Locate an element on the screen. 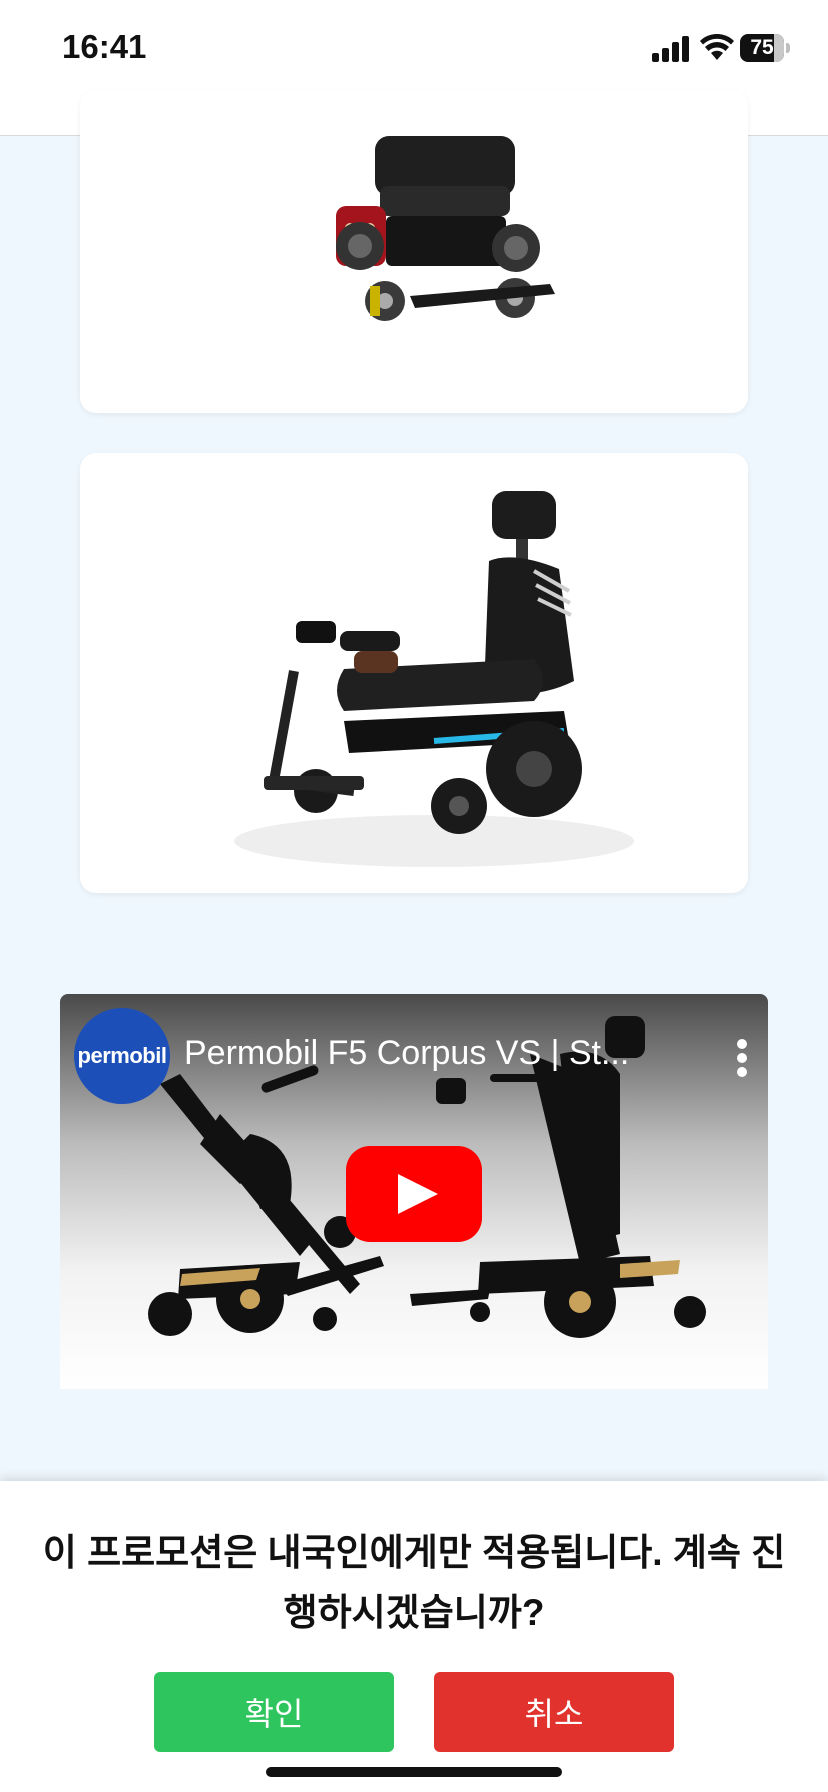 This screenshot has width=828, height=1792. youtube-play-icon is located at coordinates (414, 1194).